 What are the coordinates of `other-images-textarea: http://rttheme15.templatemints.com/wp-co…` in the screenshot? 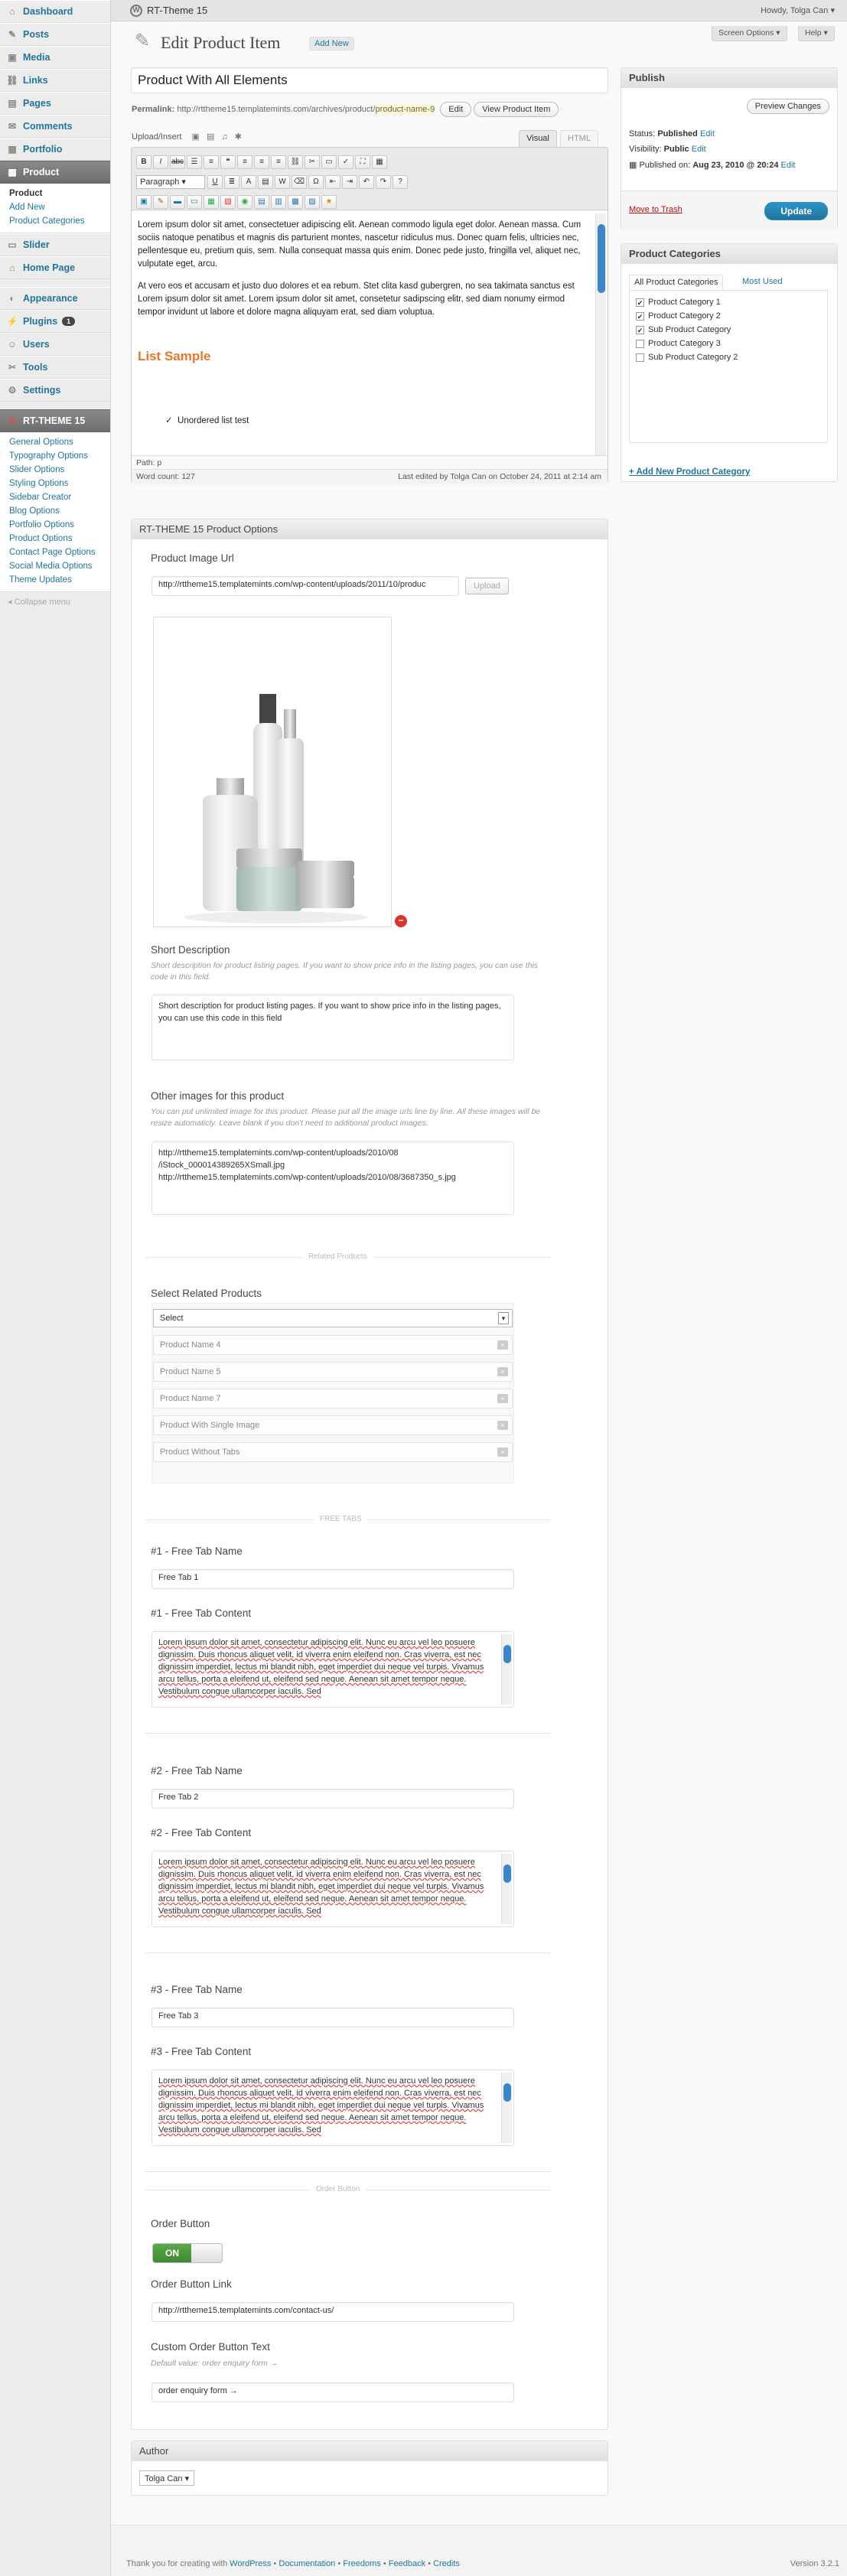 It's located at (332, 1178).